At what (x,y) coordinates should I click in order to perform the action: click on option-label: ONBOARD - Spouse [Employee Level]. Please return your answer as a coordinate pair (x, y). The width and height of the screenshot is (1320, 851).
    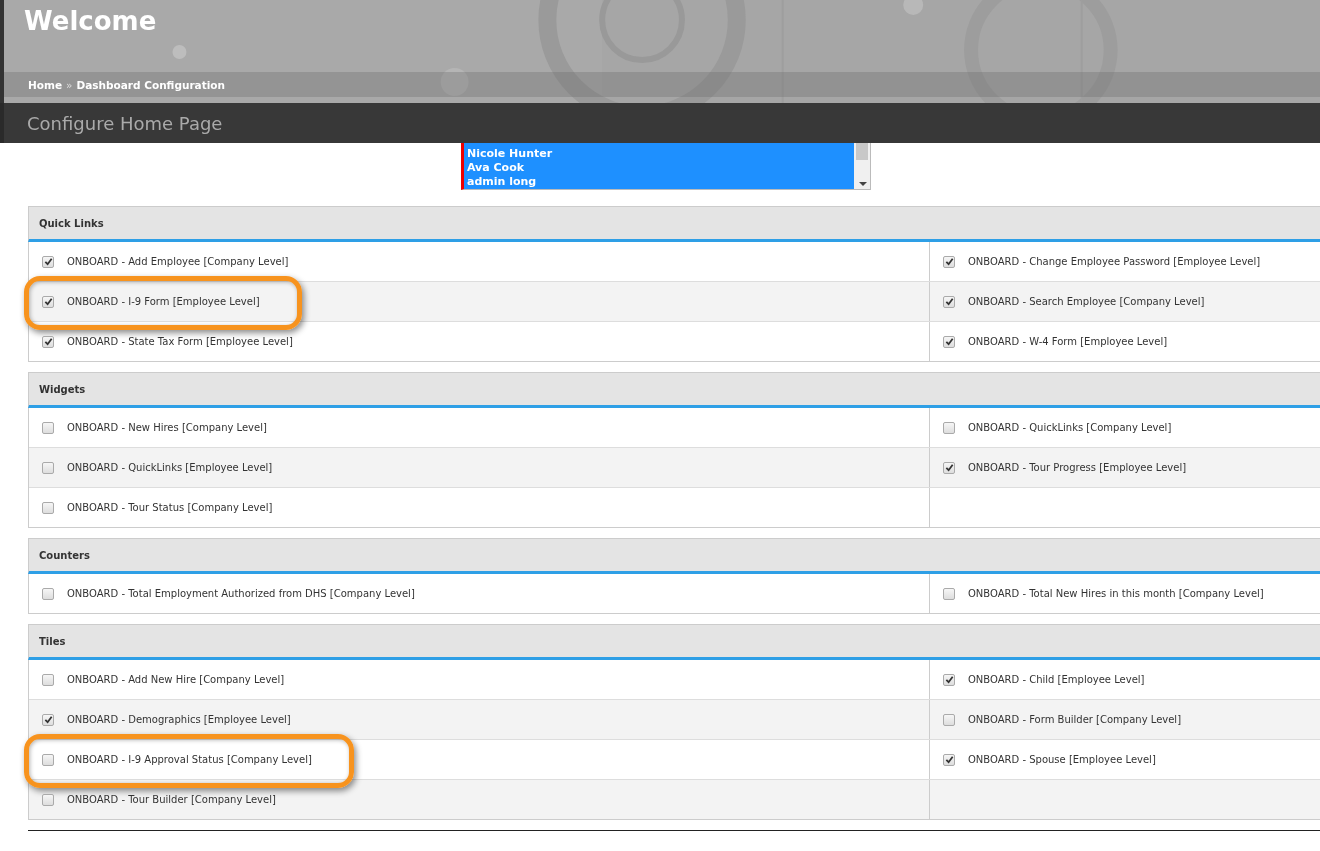
    Looking at the image, I should click on (1062, 759).